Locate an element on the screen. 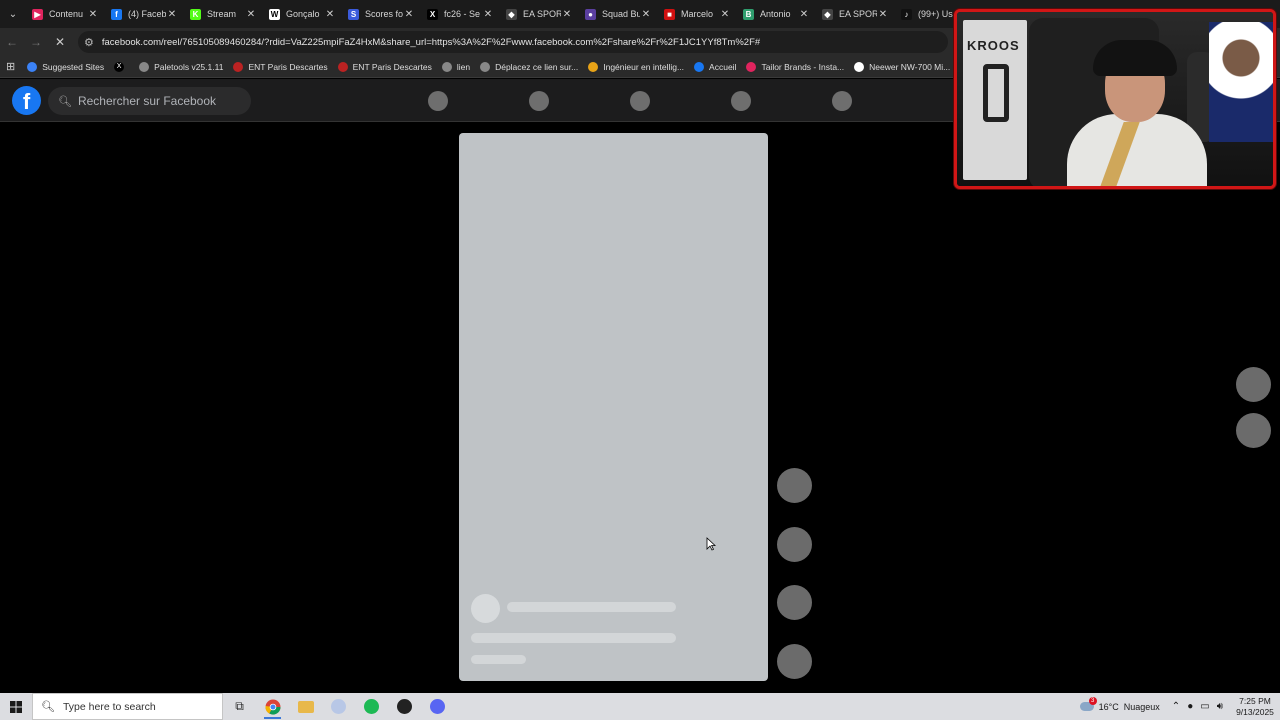 The image size is (1280, 720). back-button: ← is located at coordinates (12, 42).